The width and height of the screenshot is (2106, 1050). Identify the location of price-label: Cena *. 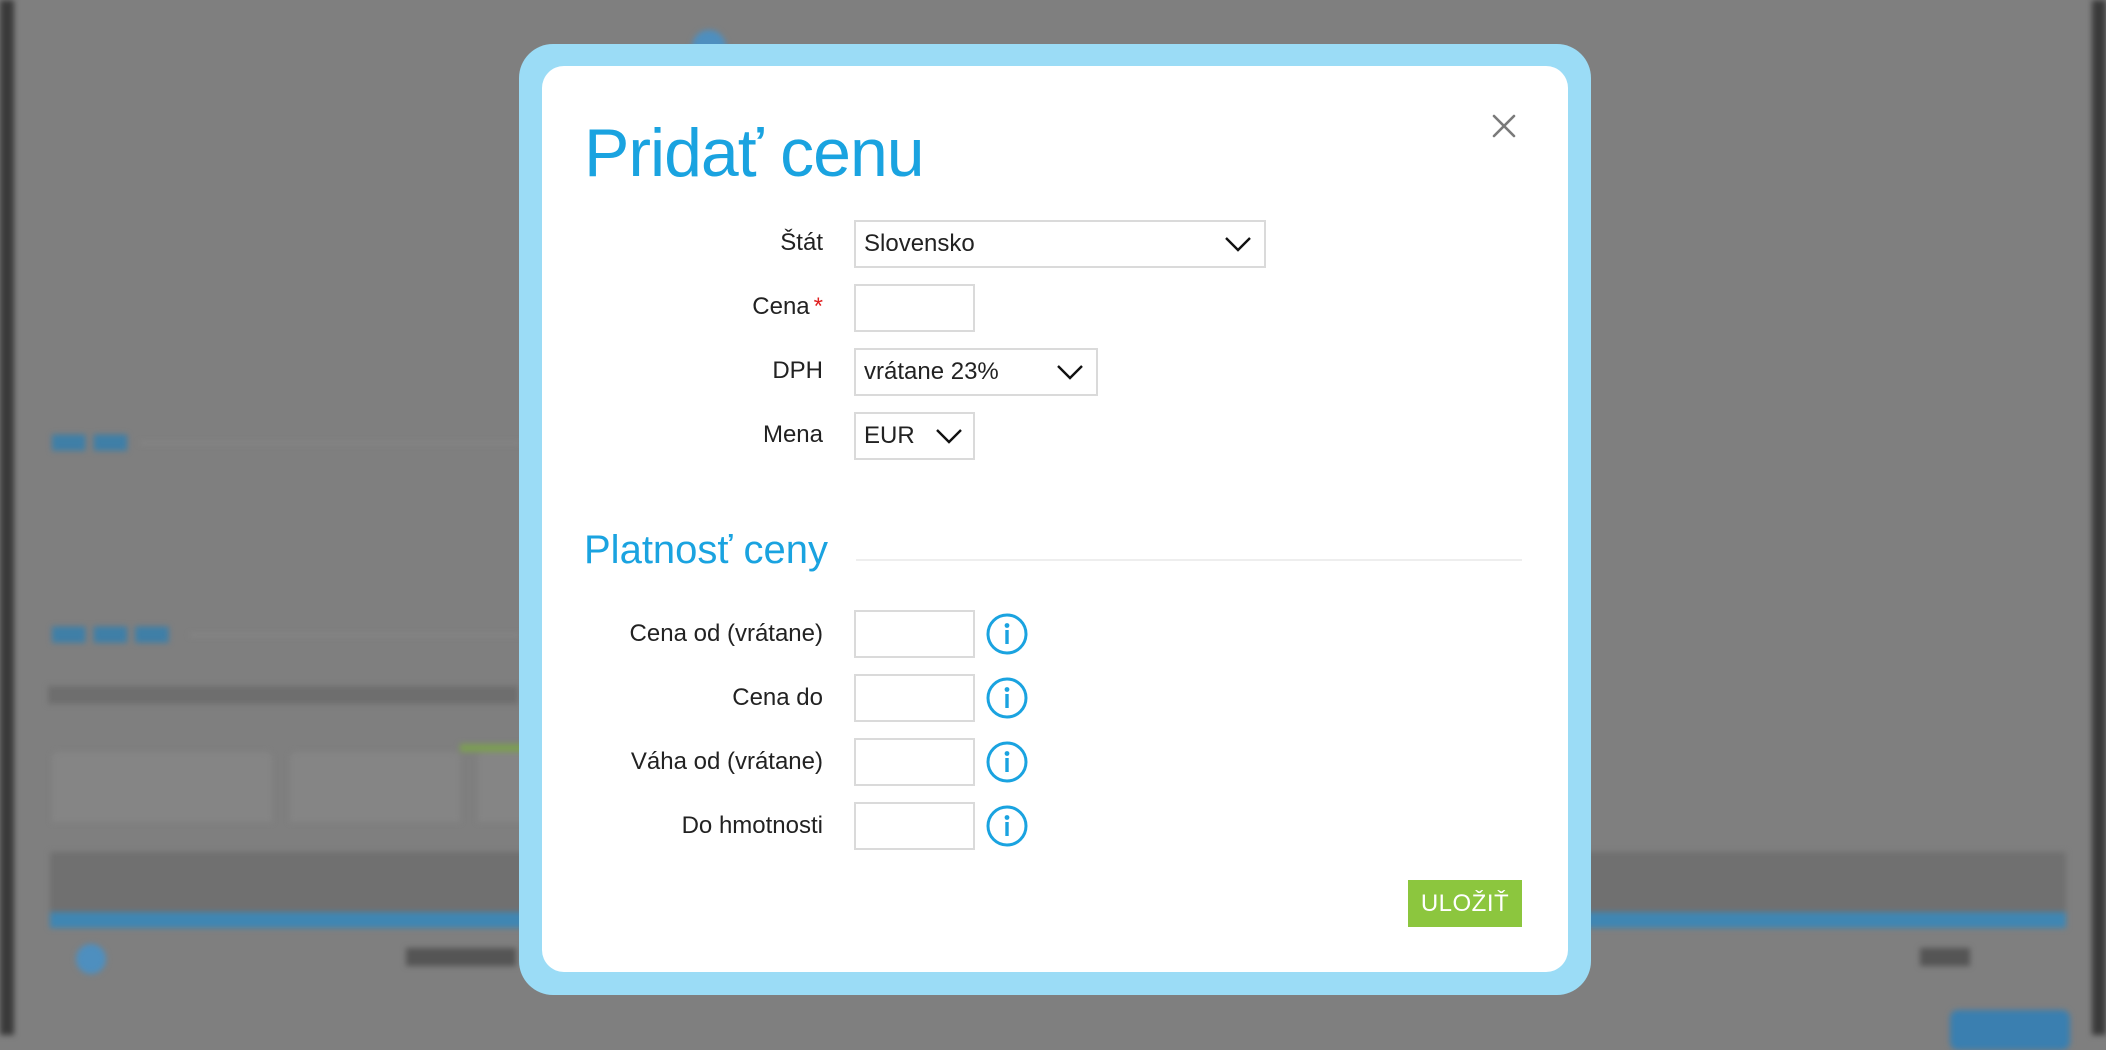
(787, 307).